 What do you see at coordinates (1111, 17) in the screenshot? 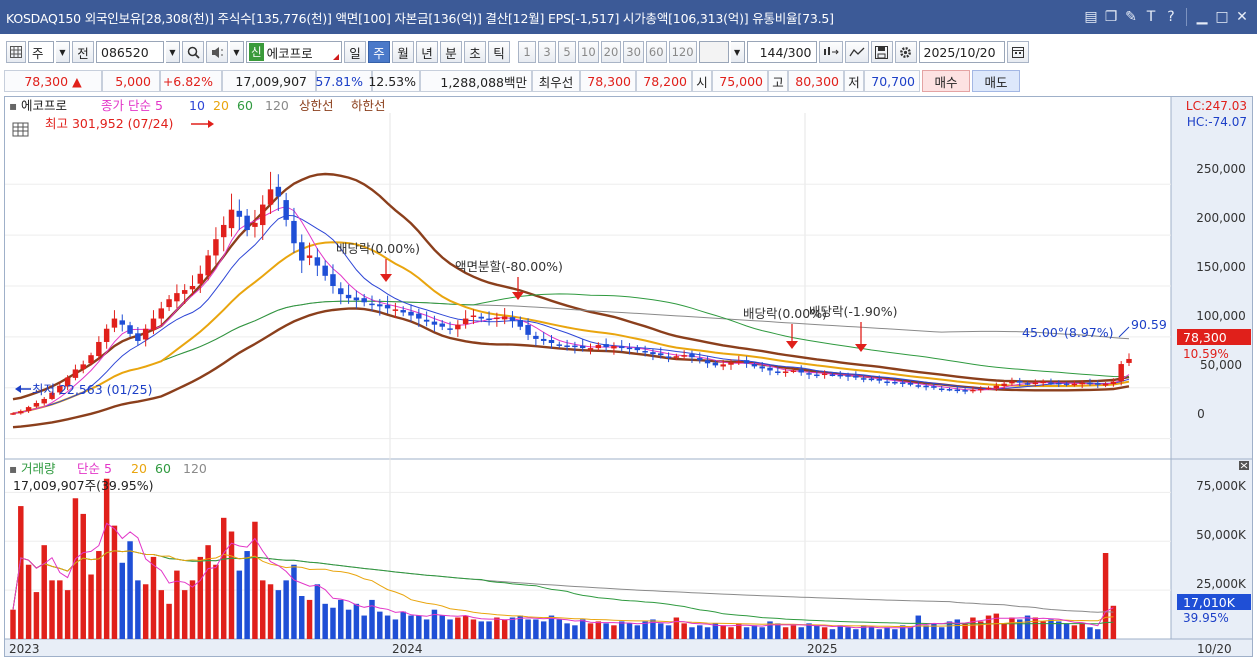
I see `copy-icon: ❐` at bounding box center [1111, 17].